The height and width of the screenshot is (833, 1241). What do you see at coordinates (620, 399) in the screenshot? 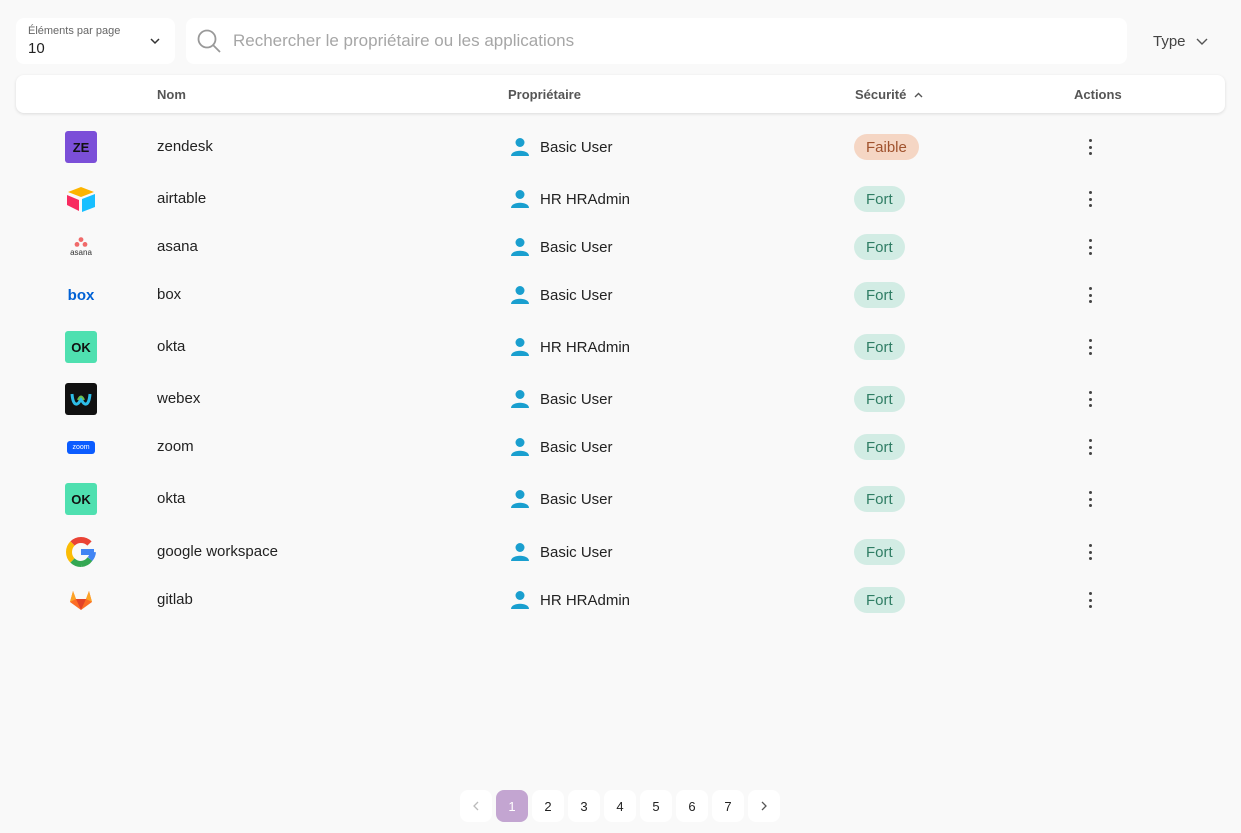
I see `table-row: webex Basic User Fort` at bounding box center [620, 399].